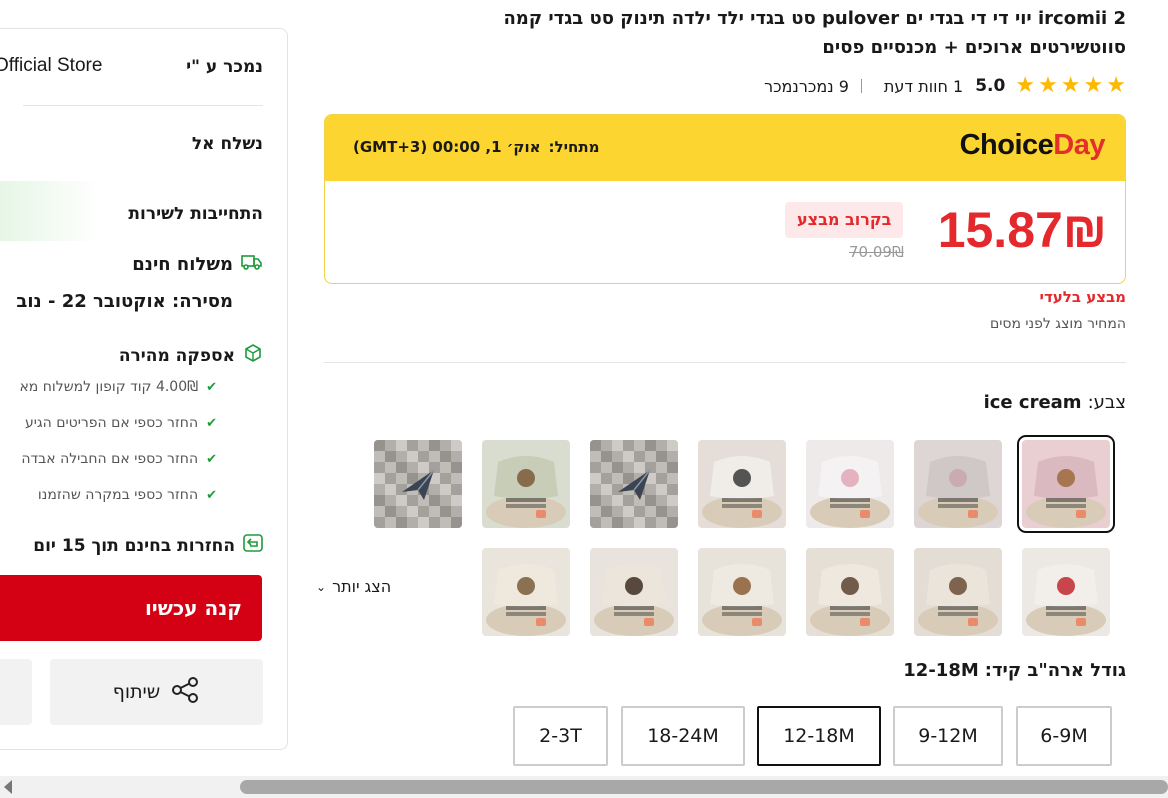  Describe the element at coordinates (51, 66) in the screenshot. I see `store-name-link: Official Store` at that location.